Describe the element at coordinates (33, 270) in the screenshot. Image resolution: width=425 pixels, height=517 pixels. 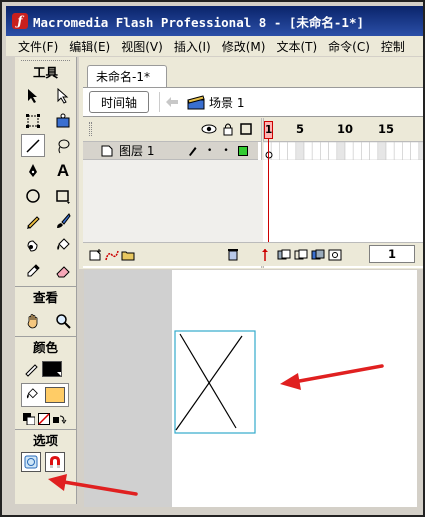
I see `eyedropper-icon` at that location.